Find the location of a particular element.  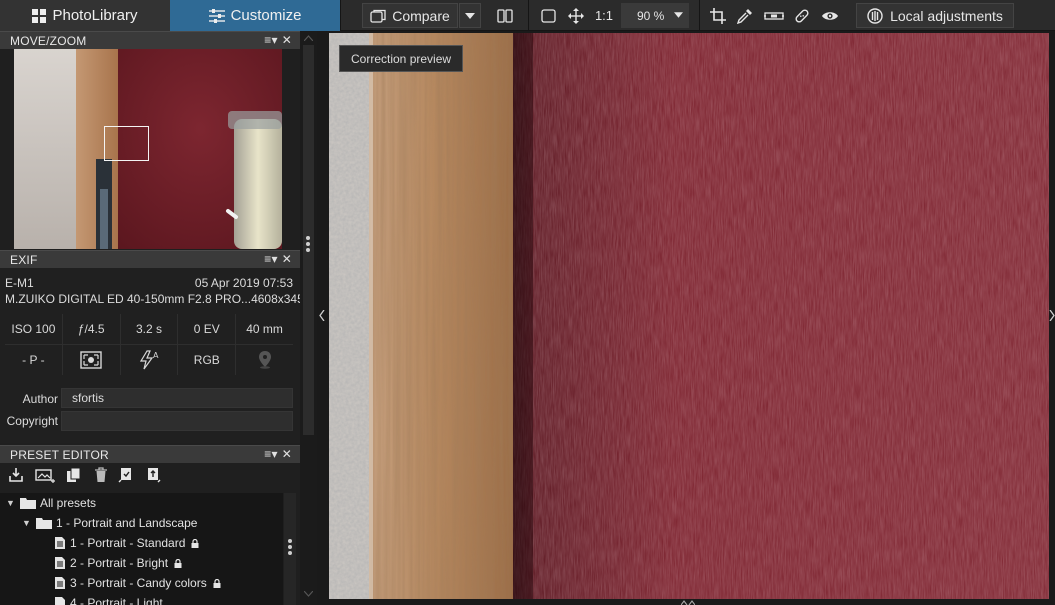

tree-item-label: 4 - Portrait - Light is located at coordinates (116, 600).